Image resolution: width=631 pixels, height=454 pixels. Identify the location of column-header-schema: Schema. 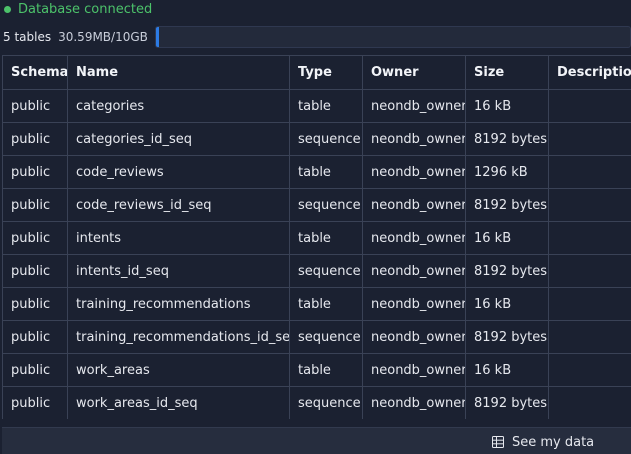
(35, 73).